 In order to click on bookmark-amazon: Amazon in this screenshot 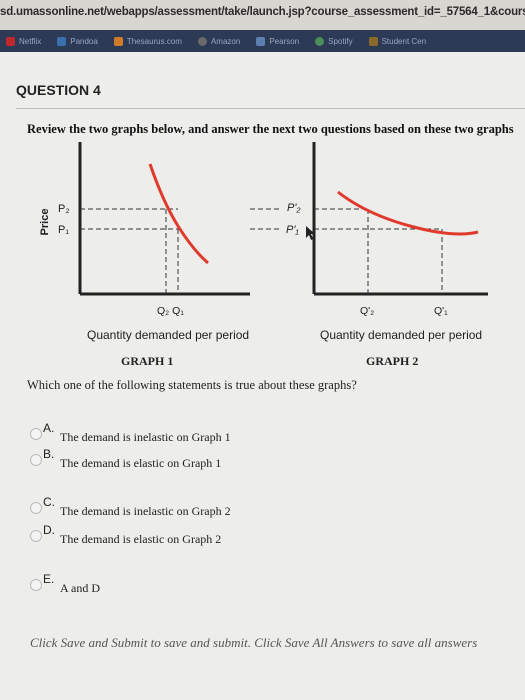, I will do `click(221, 41)`.